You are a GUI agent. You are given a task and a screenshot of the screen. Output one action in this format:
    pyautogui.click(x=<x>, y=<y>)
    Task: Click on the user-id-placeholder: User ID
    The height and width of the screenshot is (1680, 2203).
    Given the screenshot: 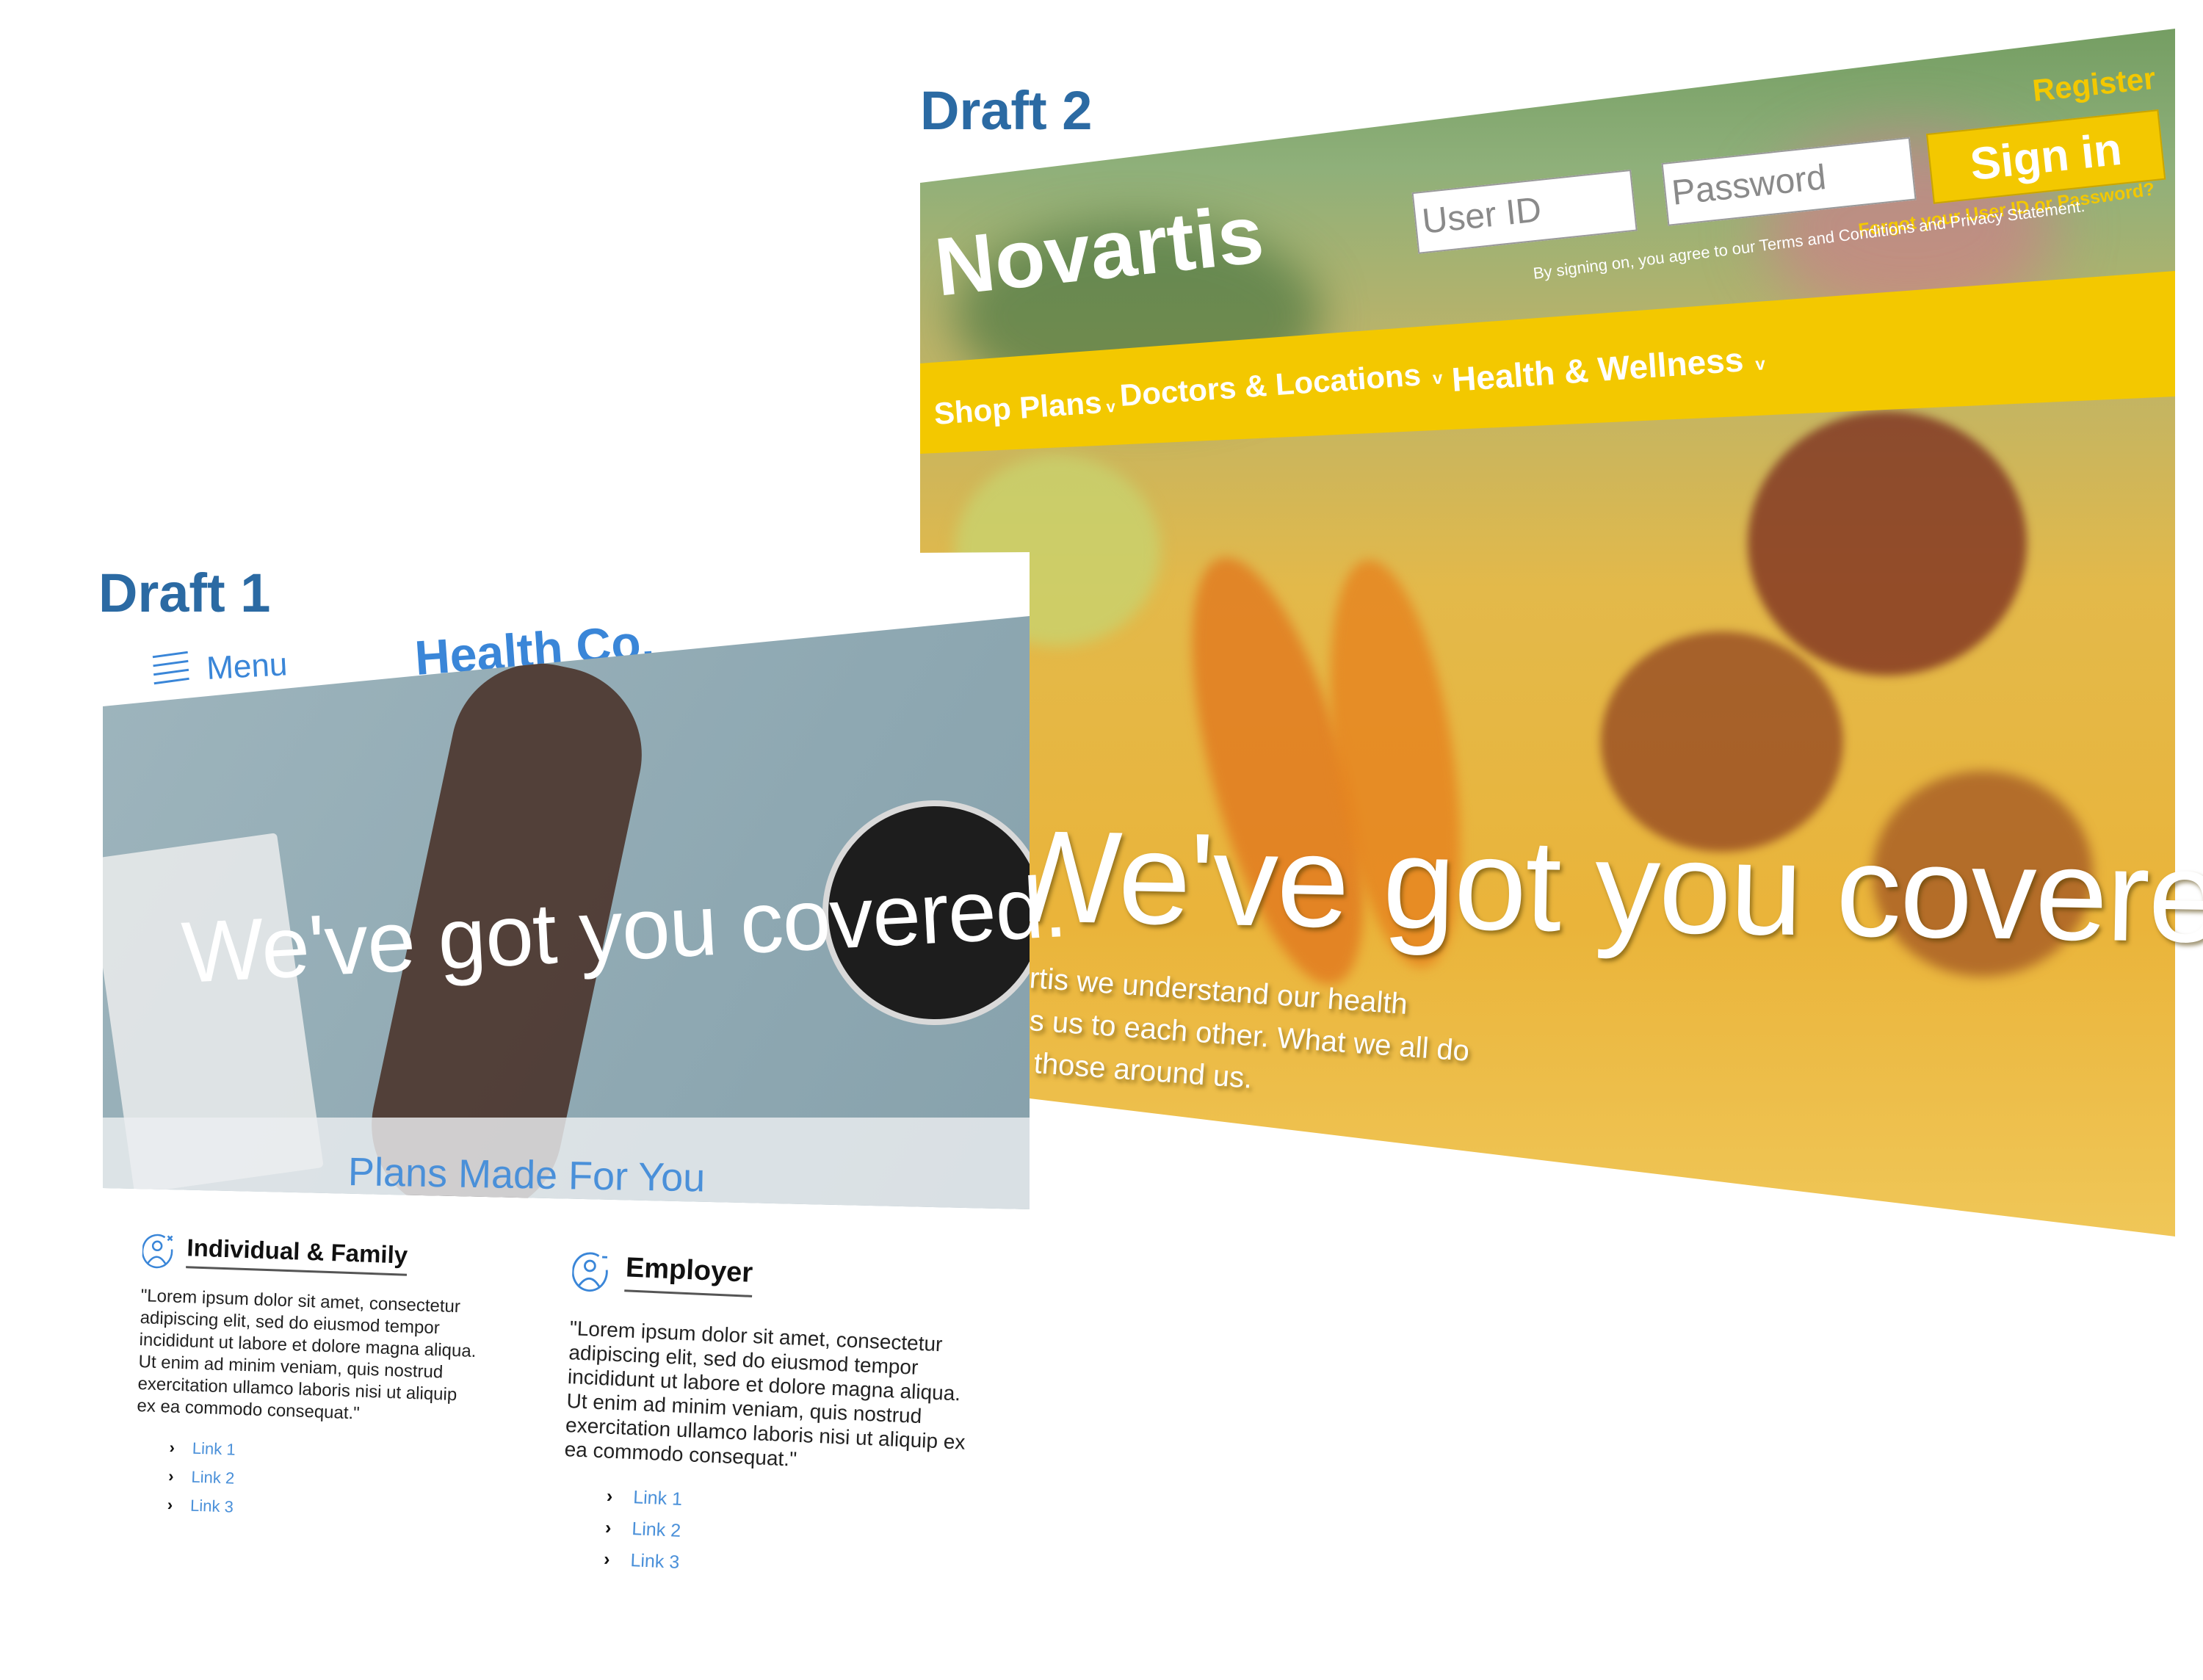 What is the action you would take?
    pyautogui.click(x=1482, y=216)
    